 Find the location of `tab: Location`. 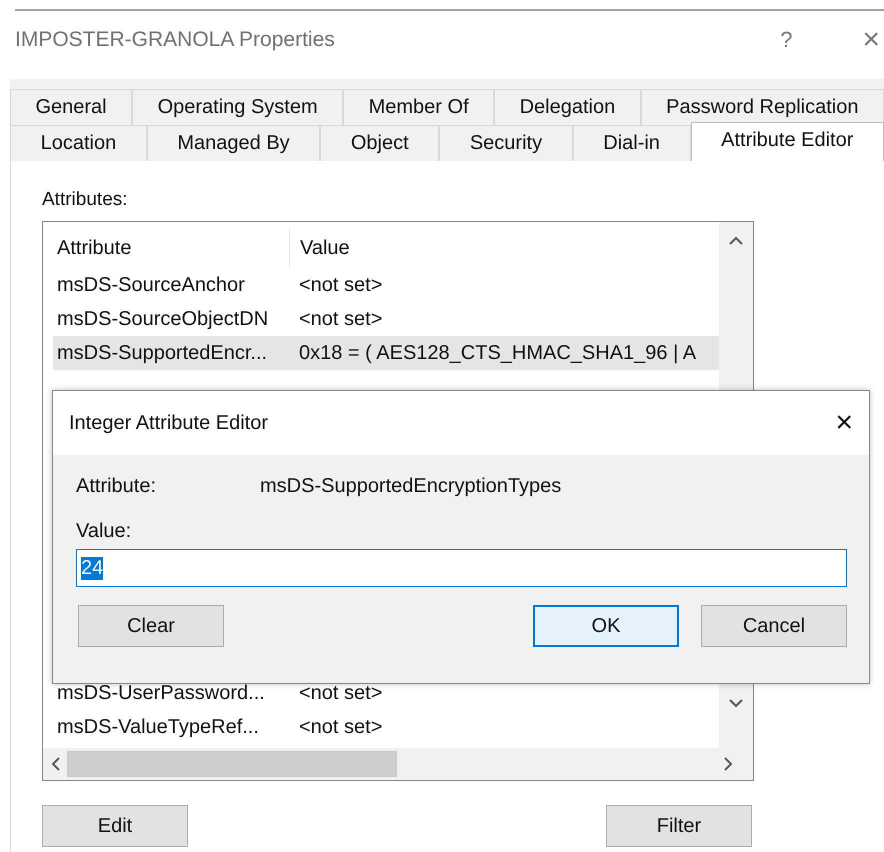

tab: Location is located at coordinates (78, 143).